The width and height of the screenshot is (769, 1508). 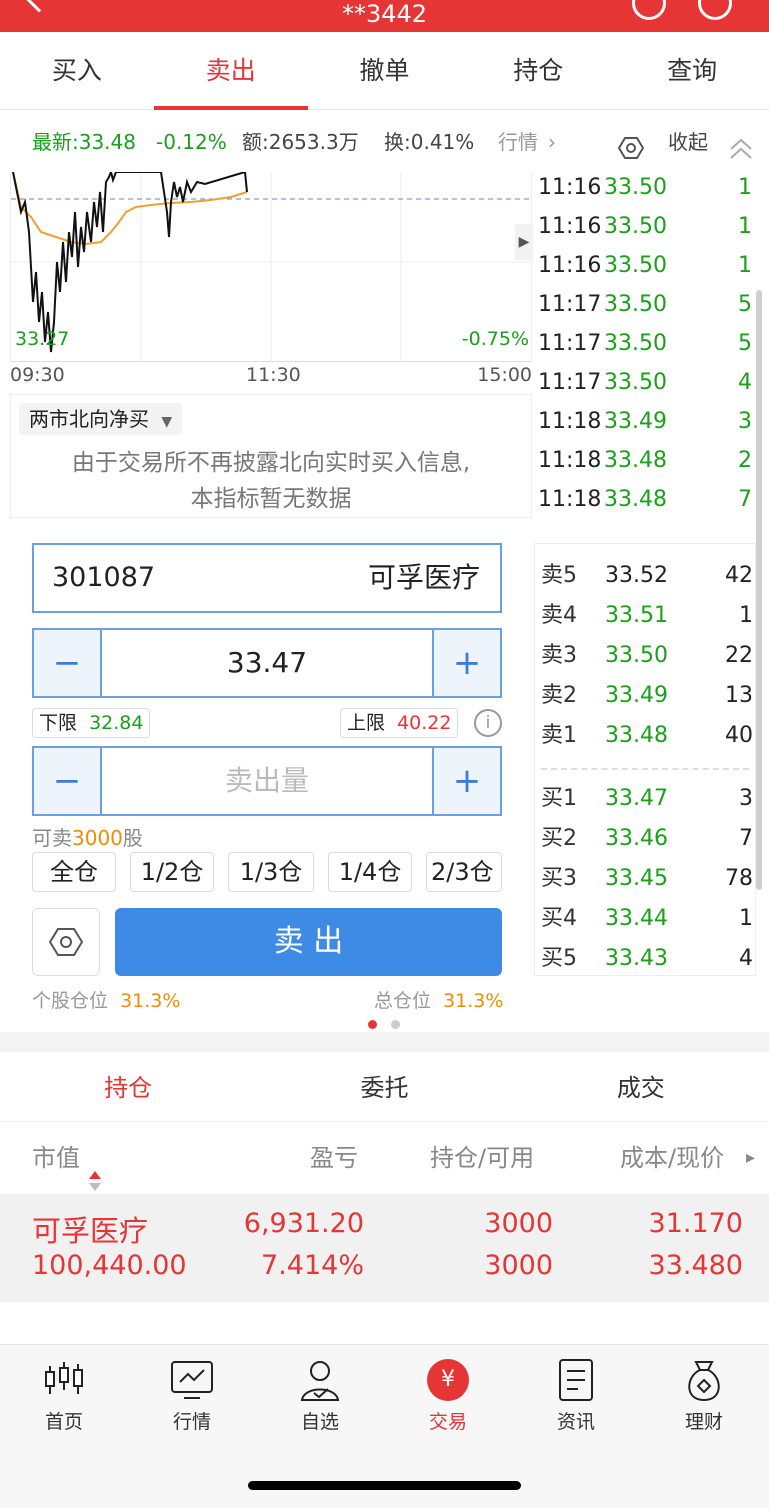 I want to click on intraday-chart-svg, so click(x=272, y=265).